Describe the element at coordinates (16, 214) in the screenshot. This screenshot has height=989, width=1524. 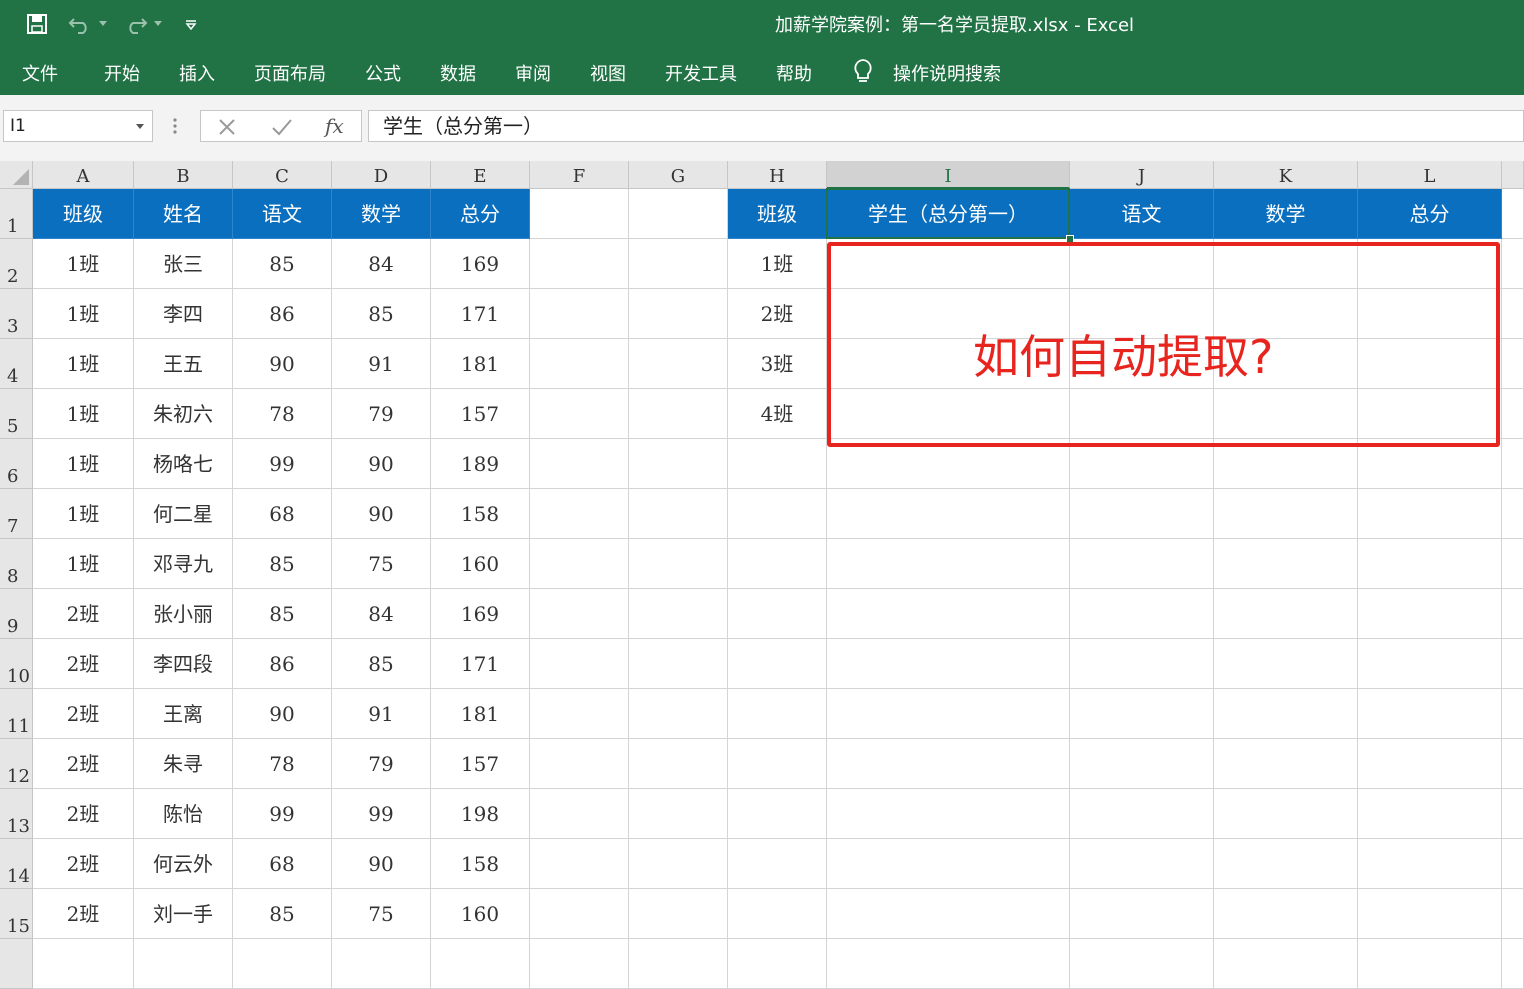
I see `row-header: 1` at that location.